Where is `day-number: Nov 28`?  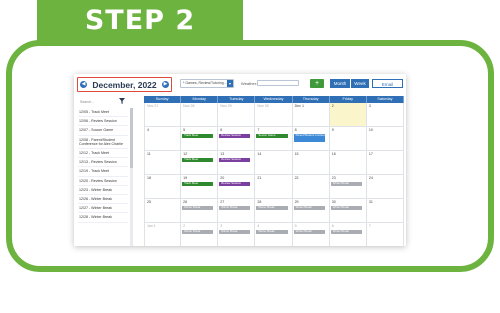 day-number: Nov 28 is located at coordinates (189, 106).